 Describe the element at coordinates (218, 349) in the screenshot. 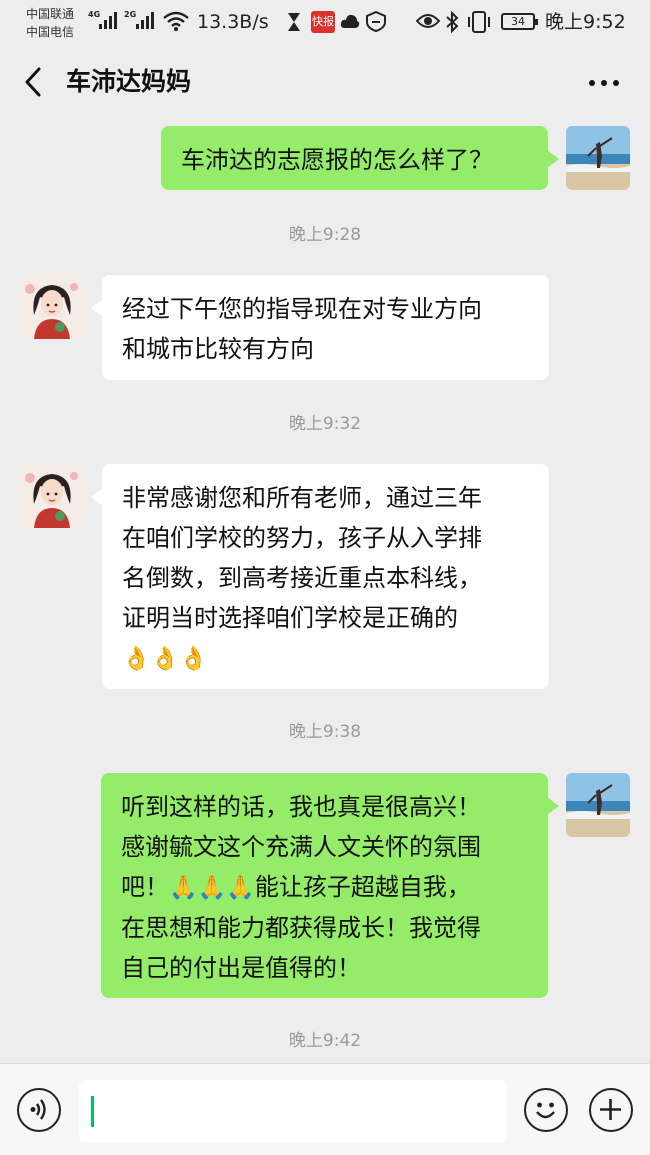

I see `message-line: 和城市比较有方向` at that location.